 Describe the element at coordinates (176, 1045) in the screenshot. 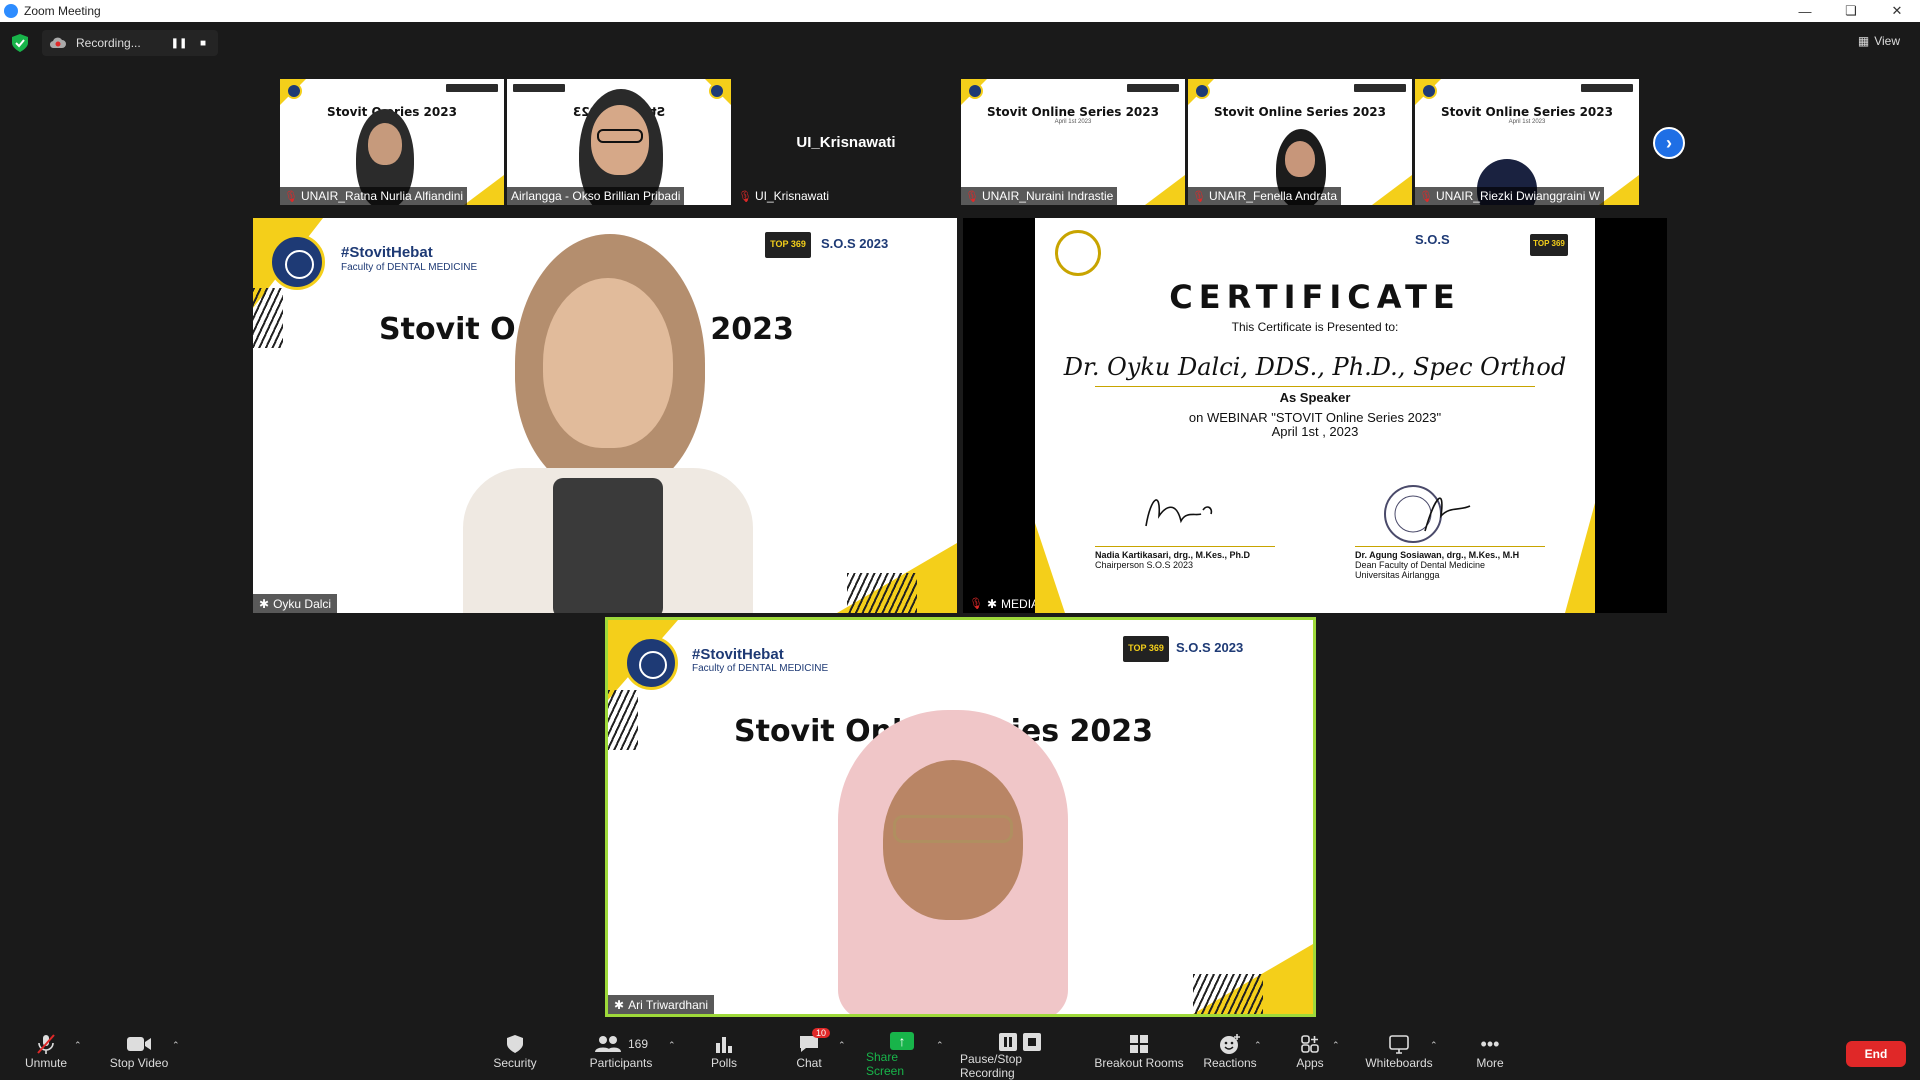

I see `video-options-caret: ⌃` at that location.